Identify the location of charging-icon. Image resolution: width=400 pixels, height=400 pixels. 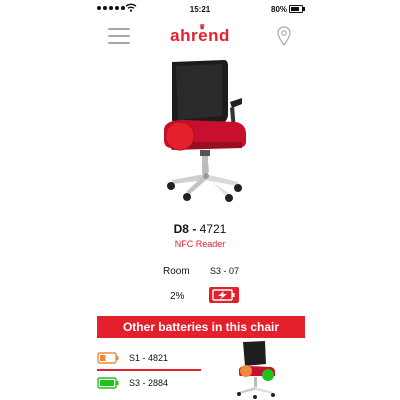
(223, 295).